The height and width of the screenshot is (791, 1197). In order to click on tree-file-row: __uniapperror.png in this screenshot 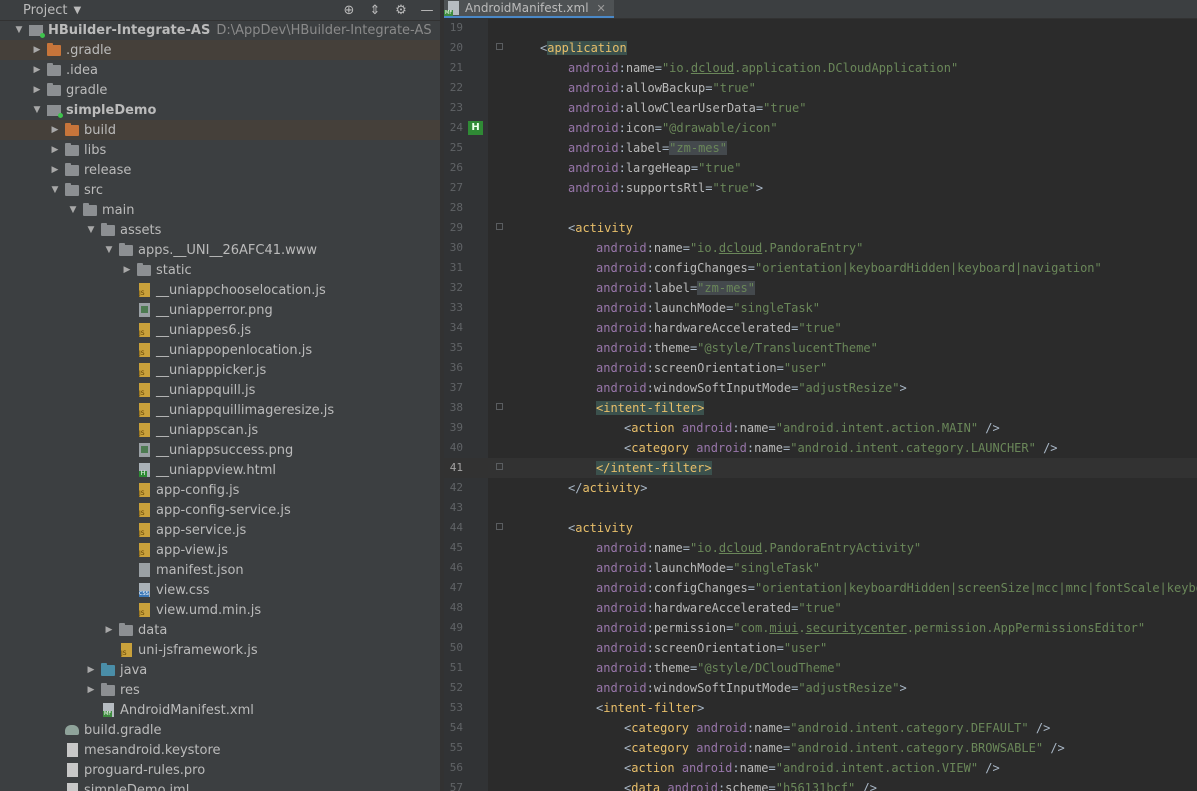, I will do `click(220, 310)`.